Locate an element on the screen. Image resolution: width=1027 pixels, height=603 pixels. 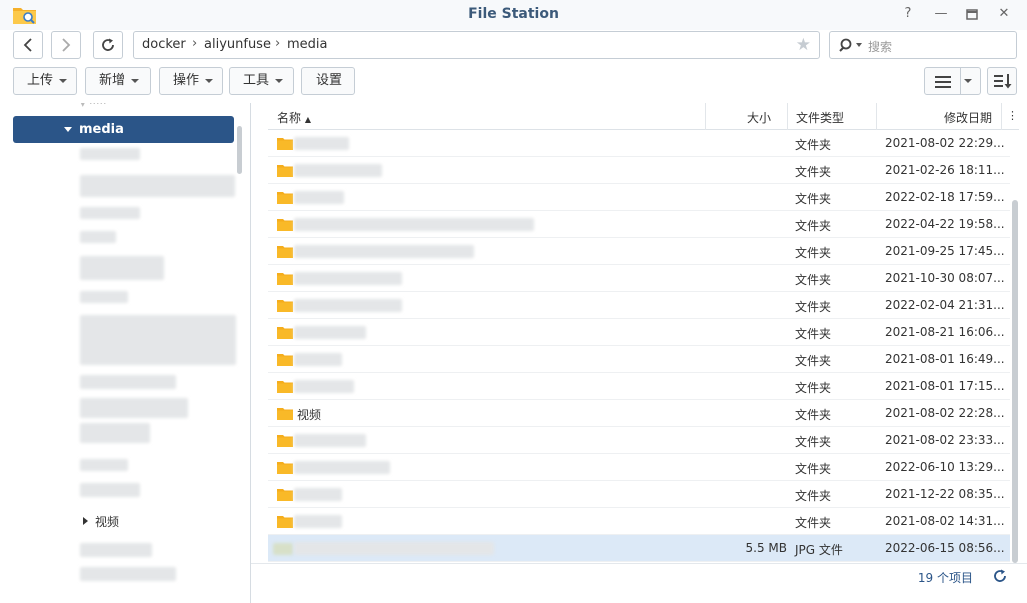
close-icon: ✕ is located at coordinates (1004, 14).